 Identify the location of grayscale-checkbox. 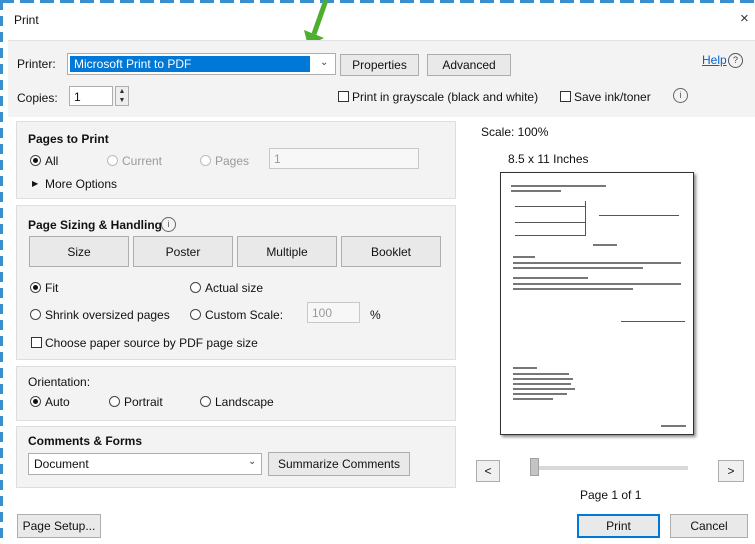
(343, 96).